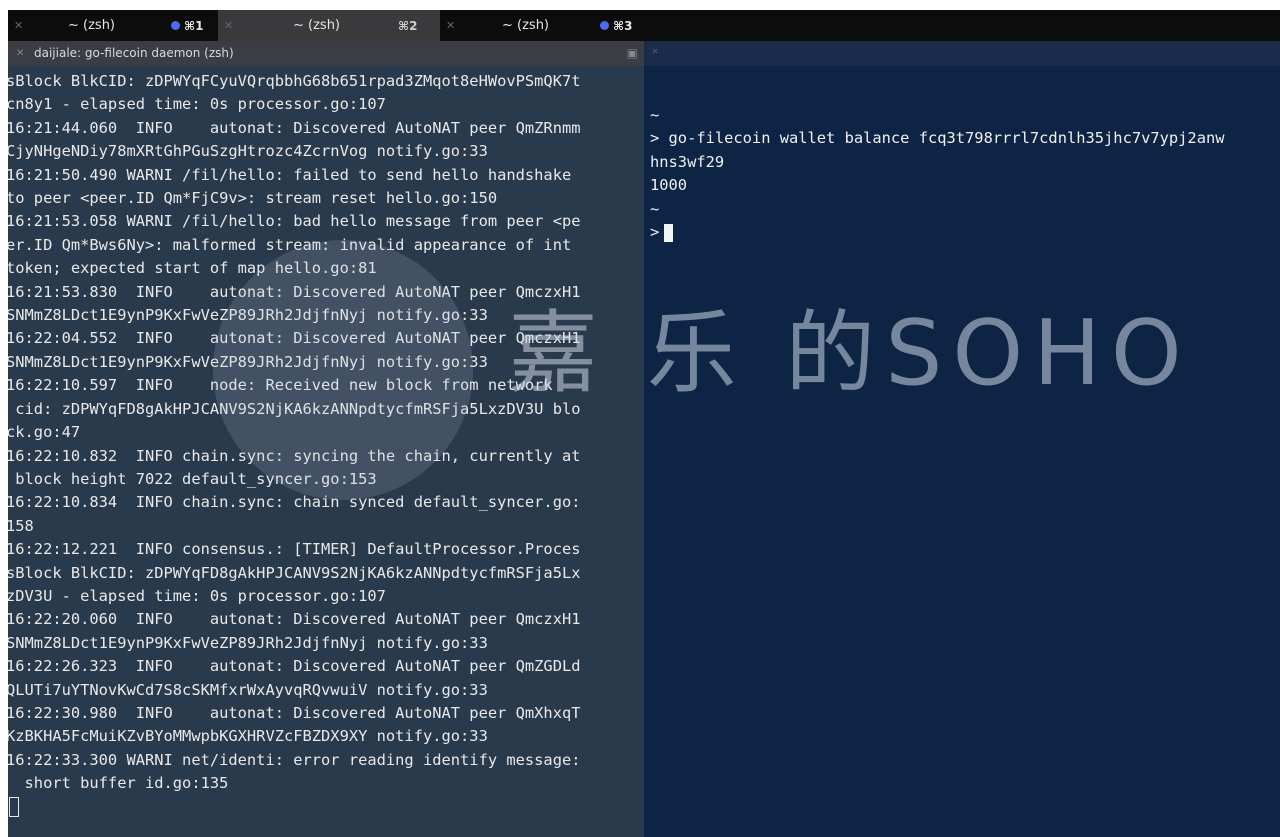  Describe the element at coordinates (294, 807) in the screenshot. I see `cursor-line` at that location.